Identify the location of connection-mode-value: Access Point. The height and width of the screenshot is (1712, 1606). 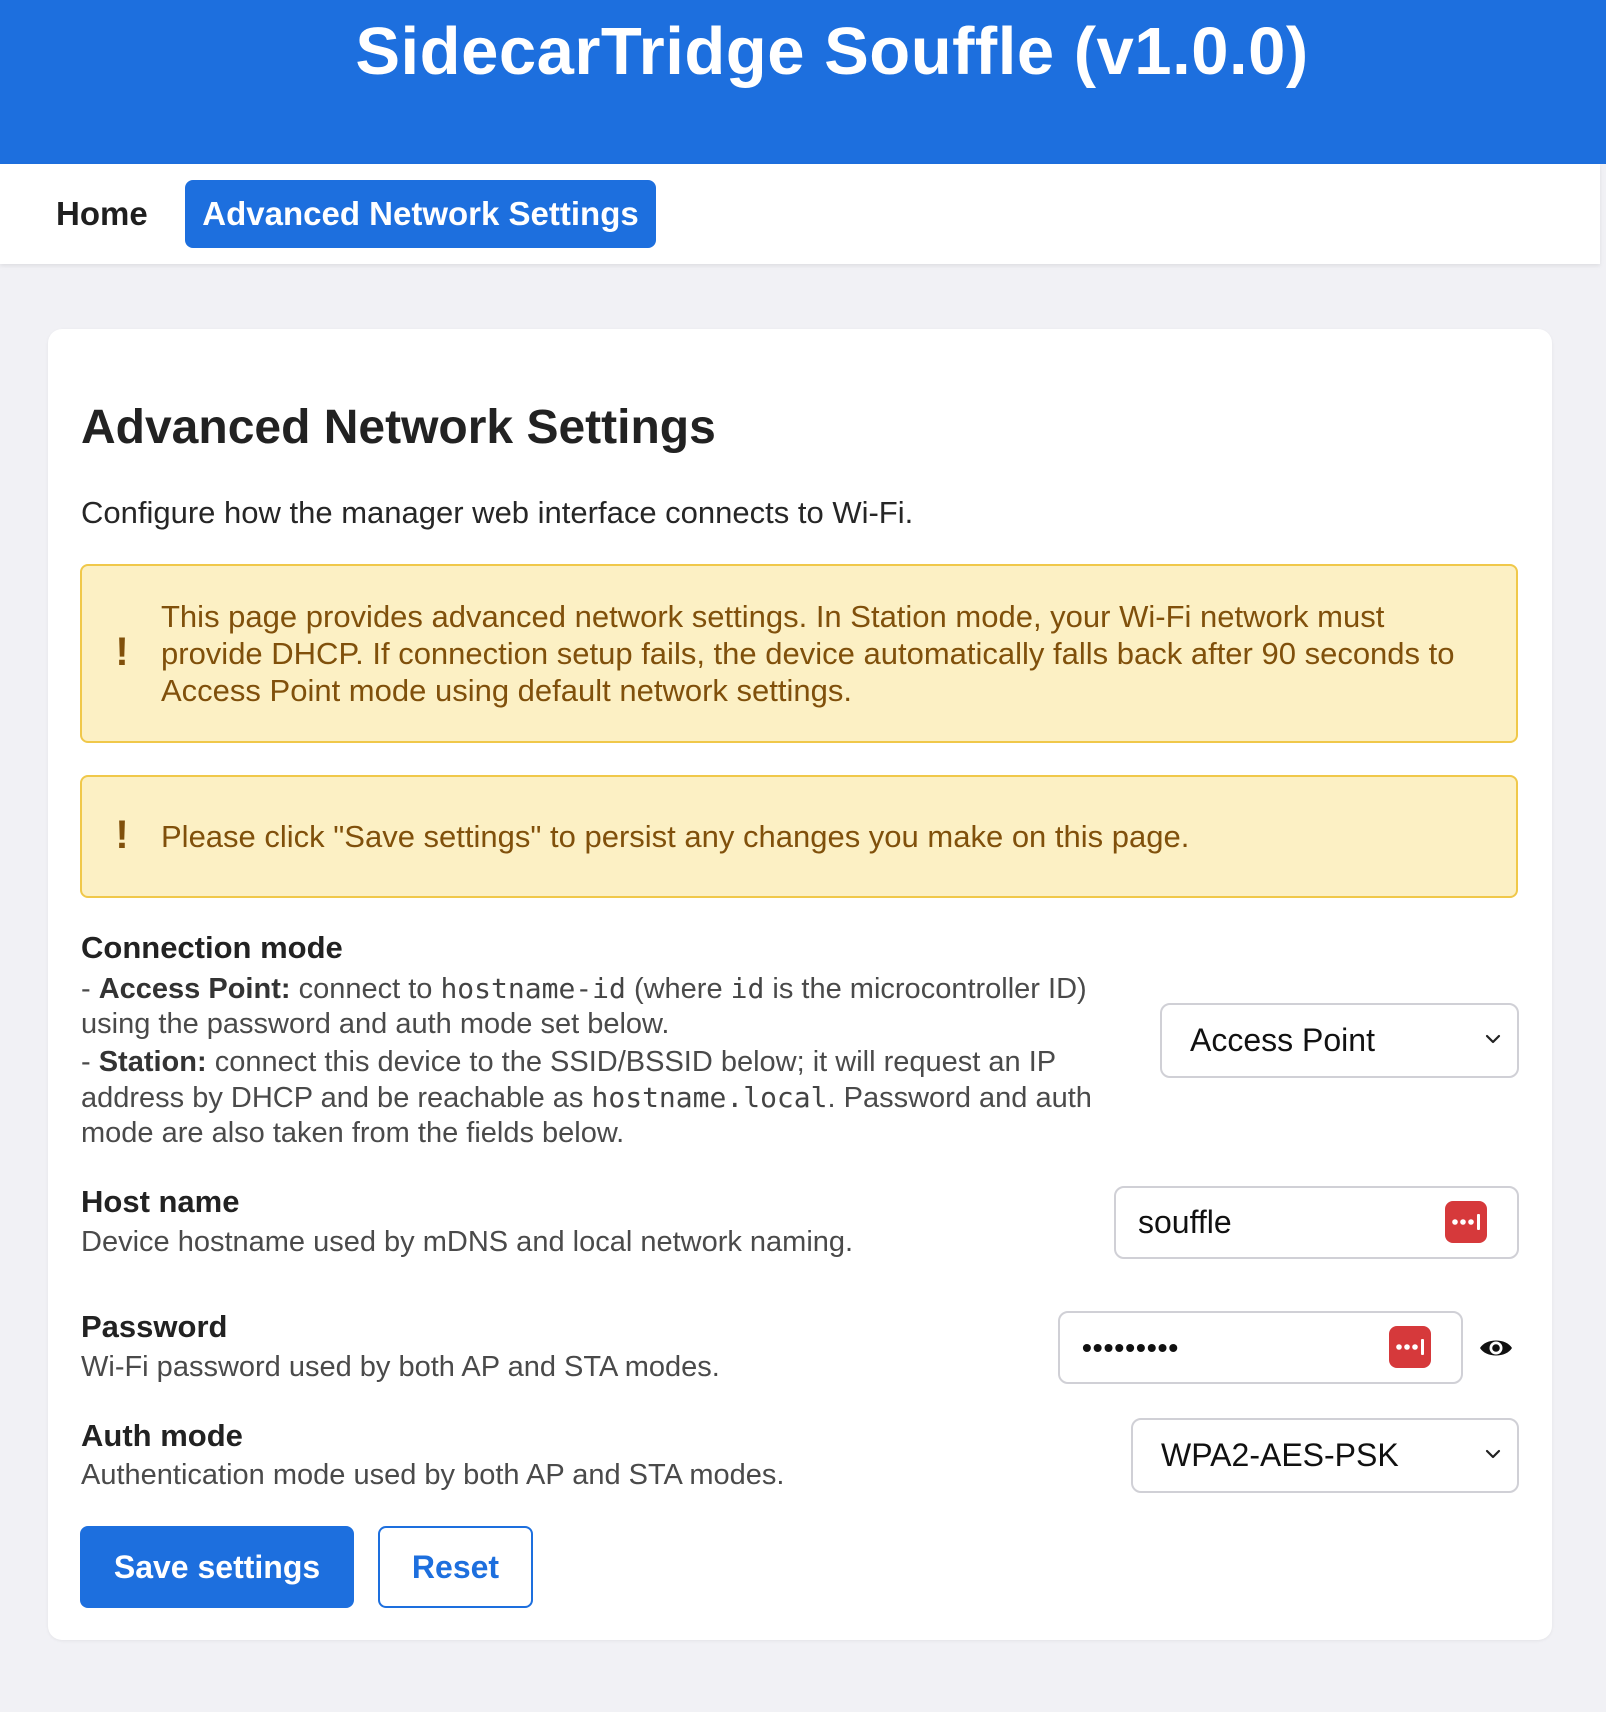
(1282, 1040).